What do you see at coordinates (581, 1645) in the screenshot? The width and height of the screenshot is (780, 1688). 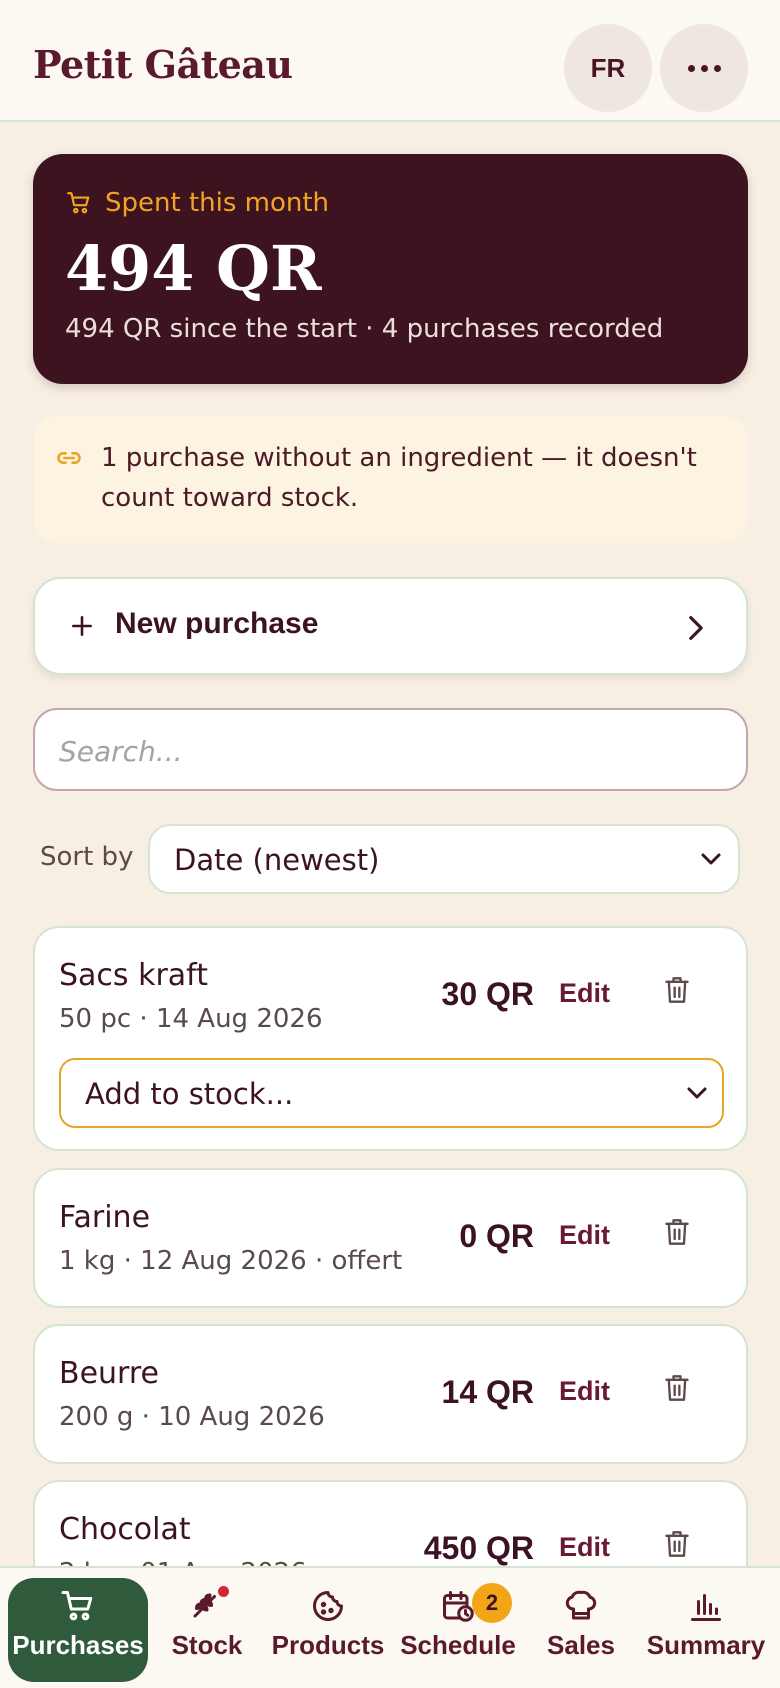 I see `nav-label: Sales` at bounding box center [581, 1645].